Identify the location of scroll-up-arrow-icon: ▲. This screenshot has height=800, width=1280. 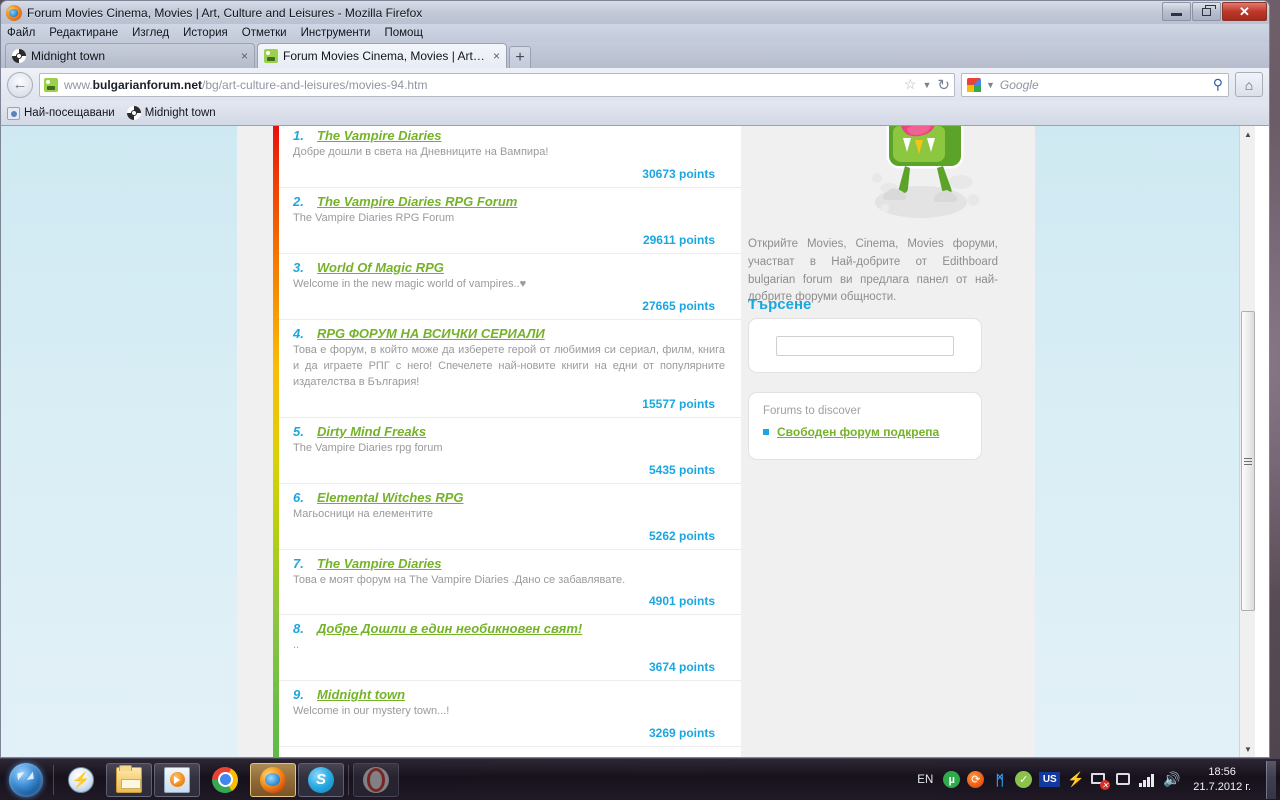
(1247, 134).